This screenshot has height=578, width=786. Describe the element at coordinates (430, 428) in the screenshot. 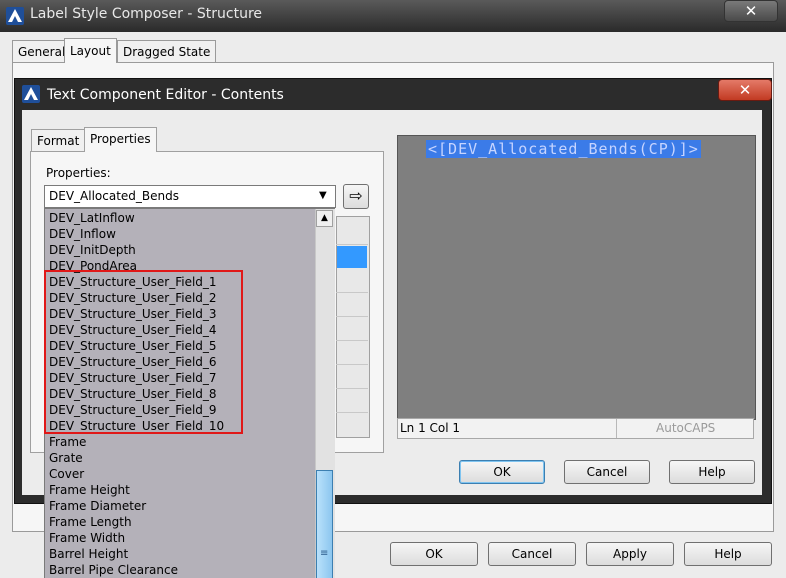

I see `cursor-position: Ln 1 Col 1` at that location.